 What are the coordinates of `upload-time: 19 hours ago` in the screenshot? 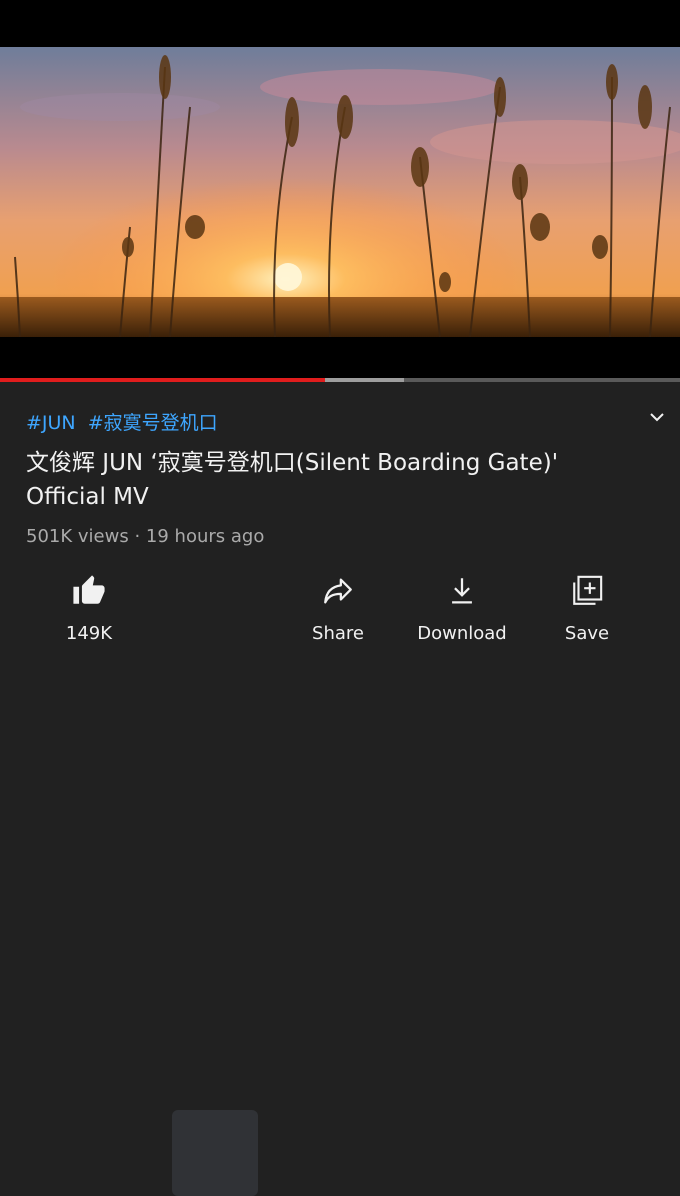 It's located at (205, 536).